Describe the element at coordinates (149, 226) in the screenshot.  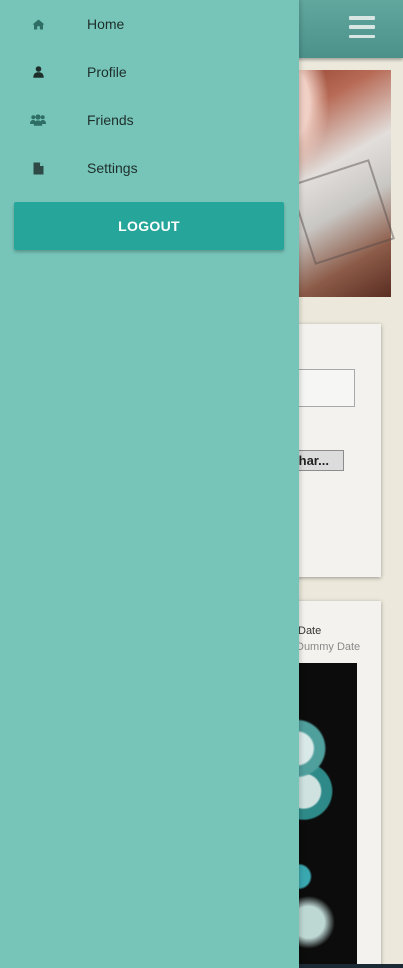
I see `logout-button: LOGOUT` at that location.